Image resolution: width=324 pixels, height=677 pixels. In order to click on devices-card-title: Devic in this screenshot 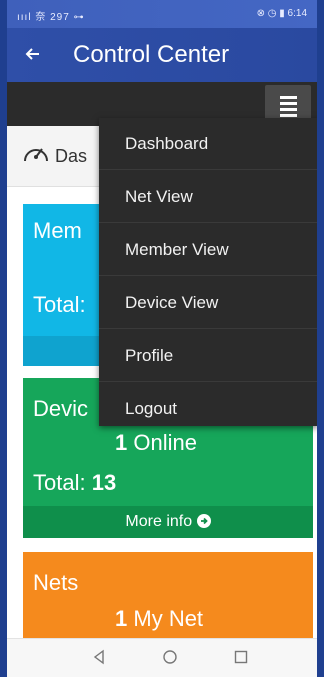, I will do `click(61, 408)`.